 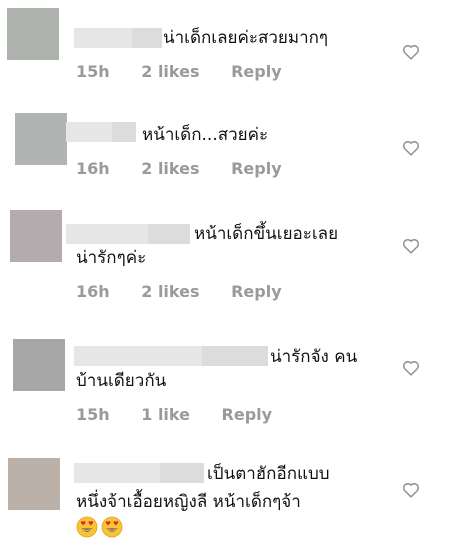 I want to click on comment-text-line-2: หนึ่งจ้าเอื้อยหญิงลี หน้าเด็กๆจ้า, so click(x=188, y=502).